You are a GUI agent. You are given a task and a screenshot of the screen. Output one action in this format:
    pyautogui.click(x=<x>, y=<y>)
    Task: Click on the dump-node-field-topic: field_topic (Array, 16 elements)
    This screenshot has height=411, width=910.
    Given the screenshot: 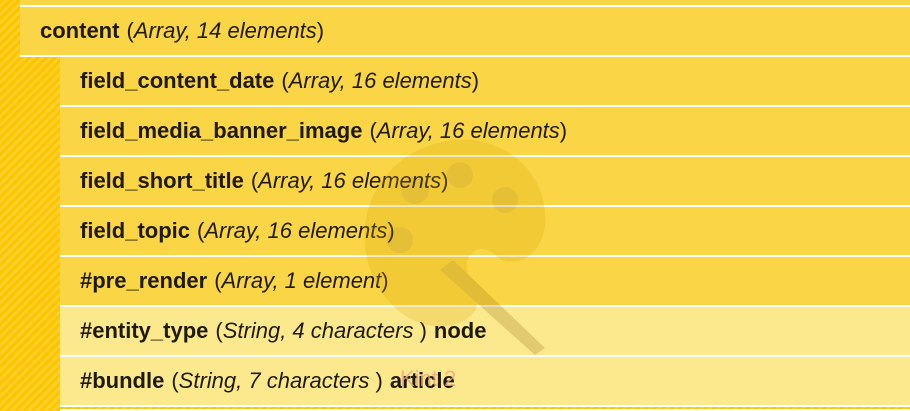 What is the action you would take?
    pyautogui.click(x=485, y=232)
    